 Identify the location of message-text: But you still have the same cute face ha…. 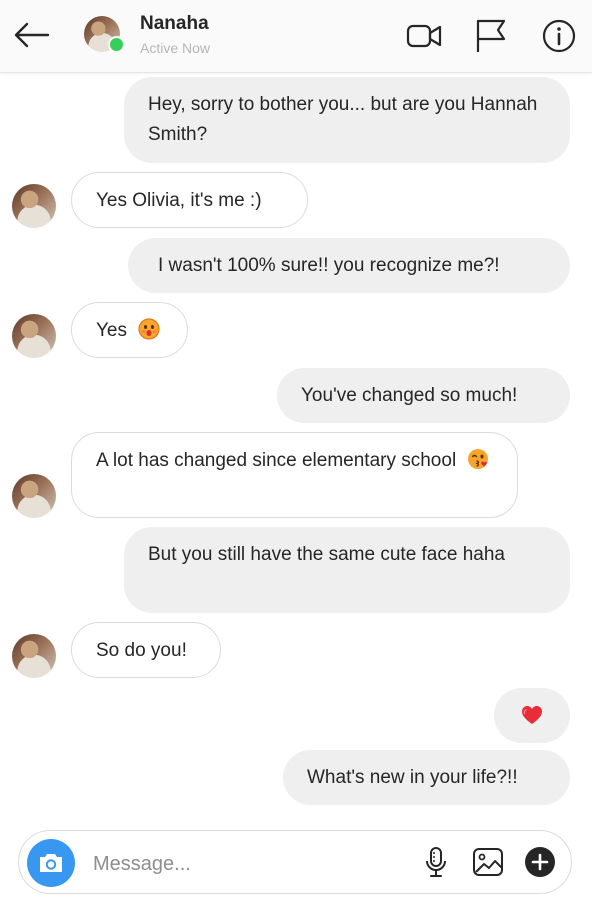
(326, 554).